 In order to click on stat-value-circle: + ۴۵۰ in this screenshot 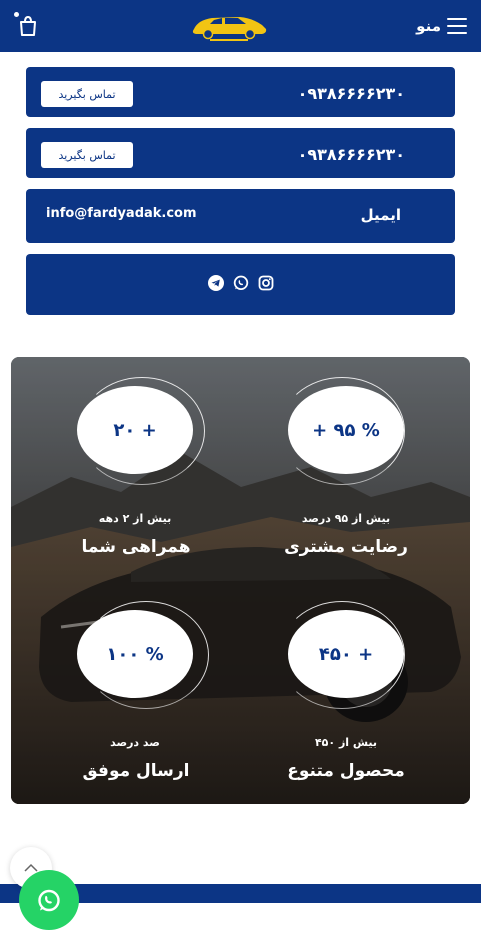, I will do `click(346, 654)`.